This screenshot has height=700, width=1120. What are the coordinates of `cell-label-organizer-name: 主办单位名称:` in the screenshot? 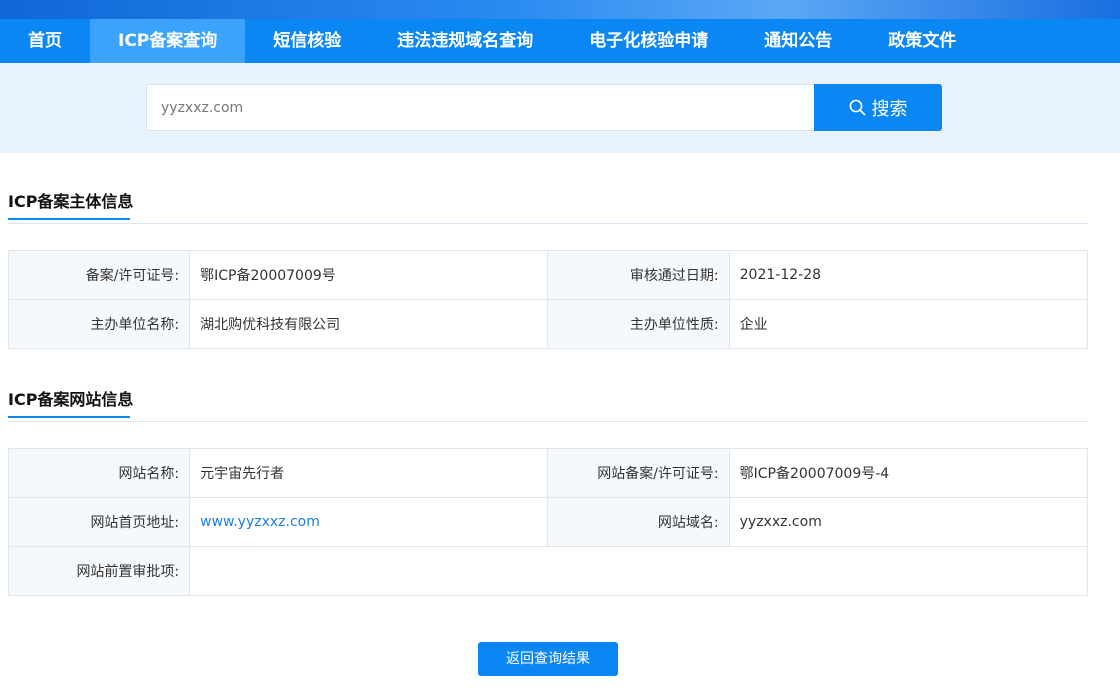 It's located at (99, 324).